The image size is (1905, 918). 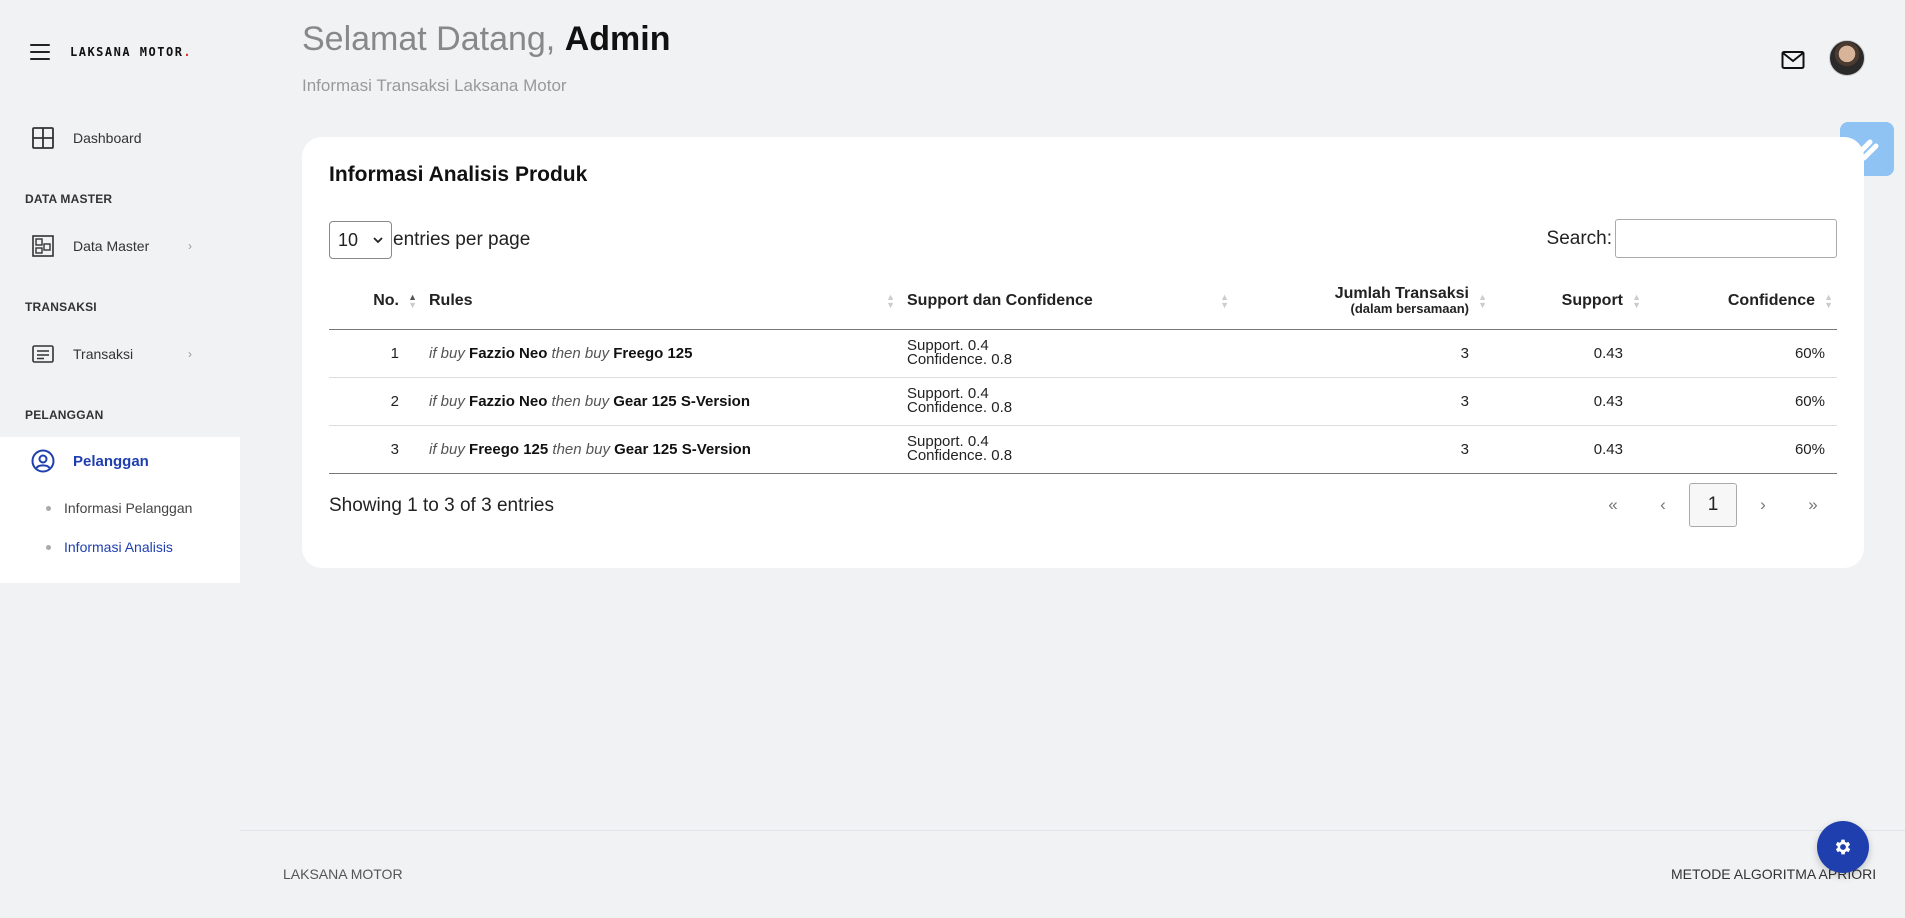 I want to click on col-jumlah-label: Jumlah Transaksi, so click(x=1401, y=293).